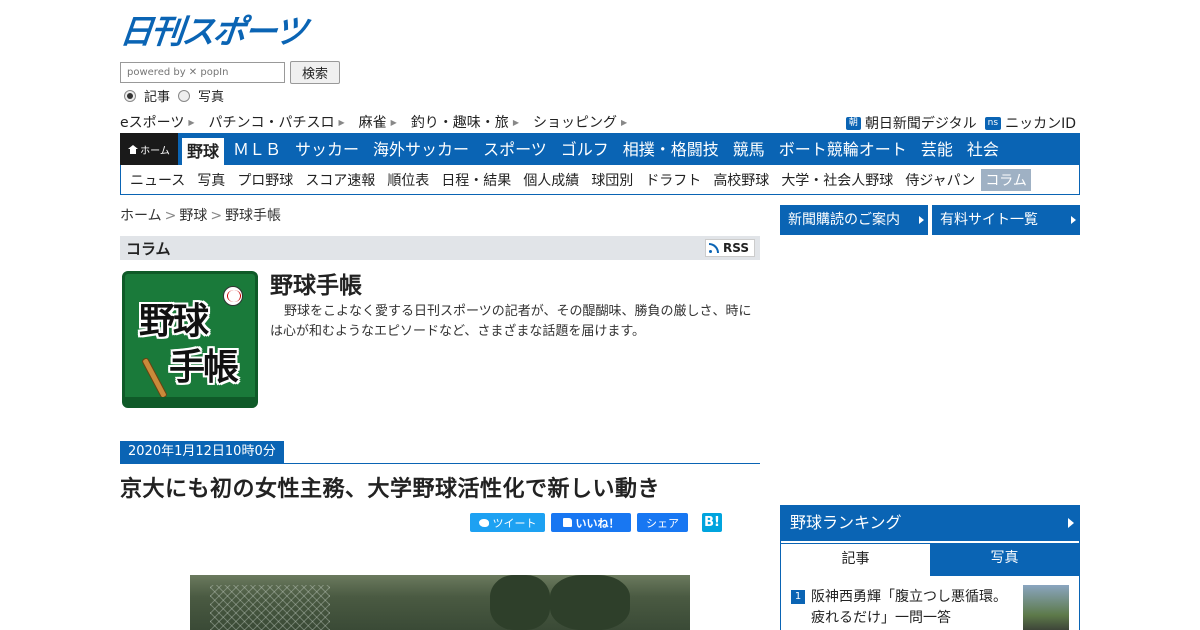  I want to click on nav-baseball: 野球, so click(203, 151).